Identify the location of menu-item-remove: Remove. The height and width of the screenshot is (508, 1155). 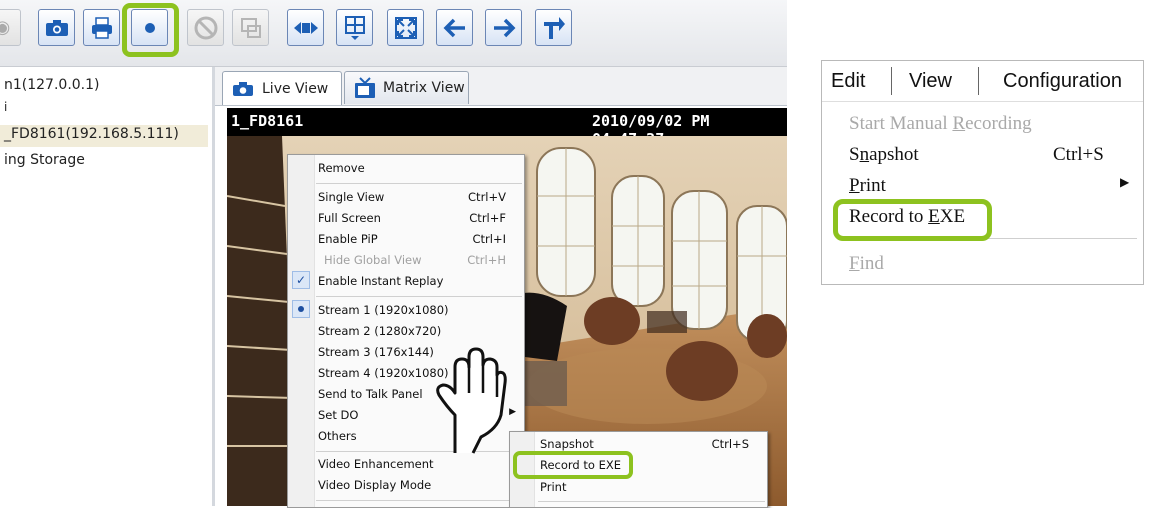
(341, 168).